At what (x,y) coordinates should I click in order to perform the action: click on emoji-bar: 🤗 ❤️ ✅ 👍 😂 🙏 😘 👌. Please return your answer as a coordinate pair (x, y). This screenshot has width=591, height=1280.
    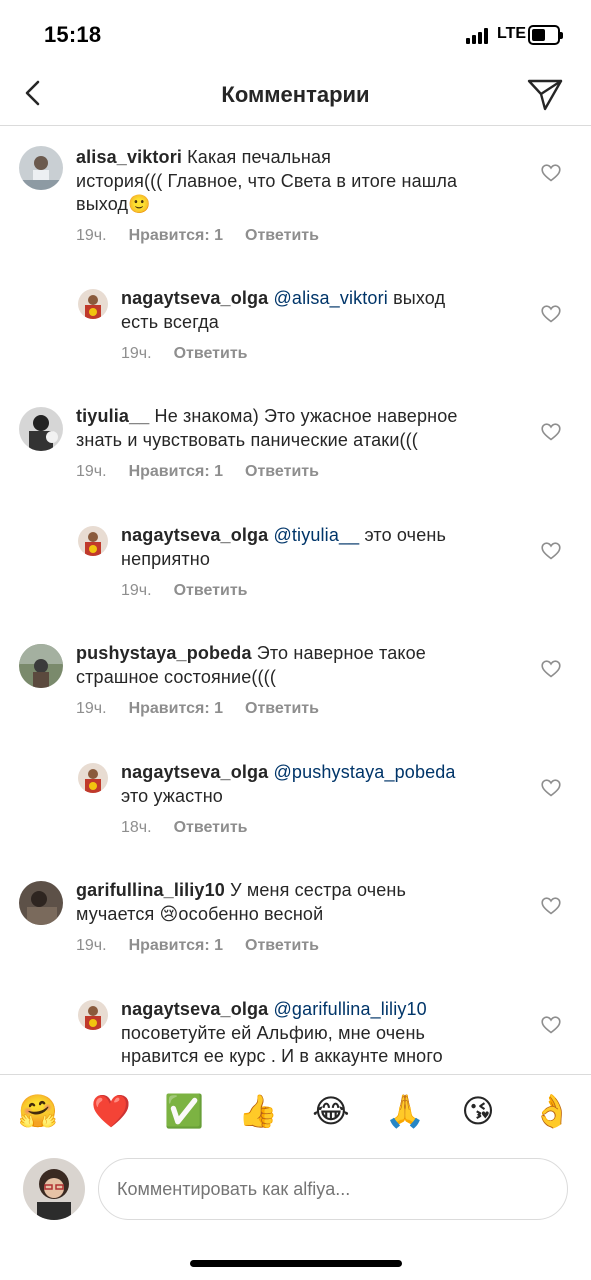
    Looking at the image, I should click on (295, 1112).